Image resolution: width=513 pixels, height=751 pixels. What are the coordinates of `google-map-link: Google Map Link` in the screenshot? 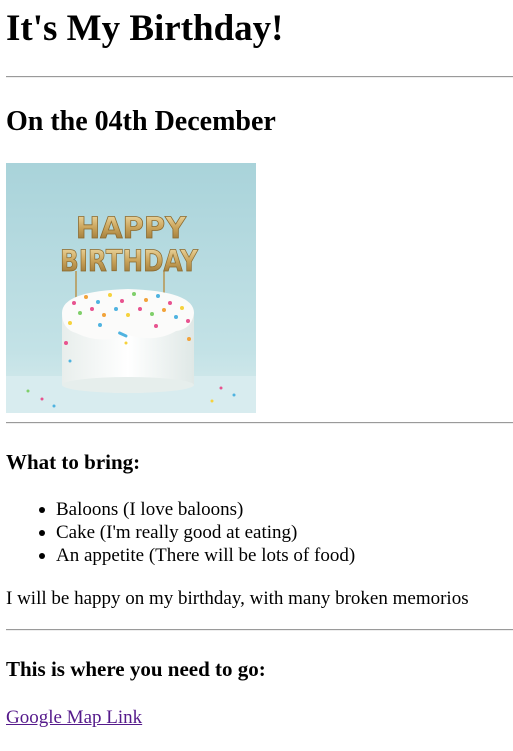 It's located at (74, 717).